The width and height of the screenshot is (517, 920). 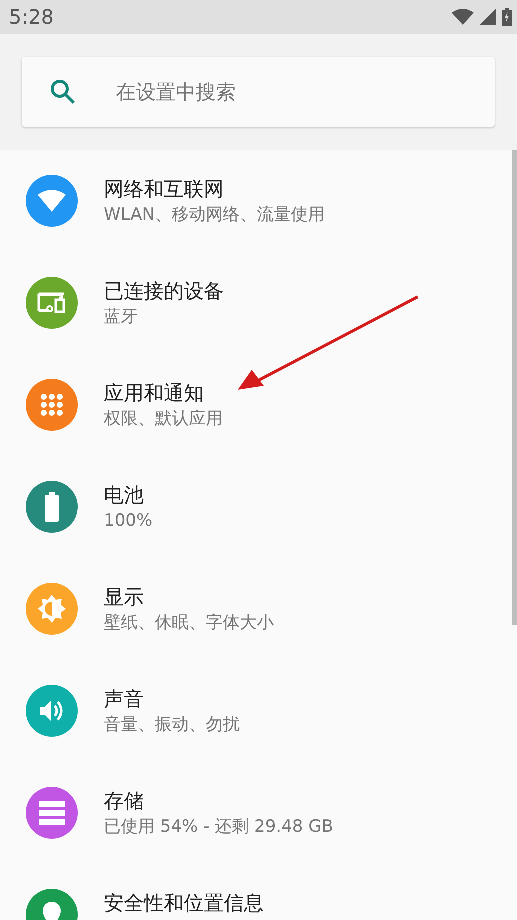 What do you see at coordinates (154, 393) in the screenshot?
I see `item-title: 应用和通知` at bounding box center [154, 393].